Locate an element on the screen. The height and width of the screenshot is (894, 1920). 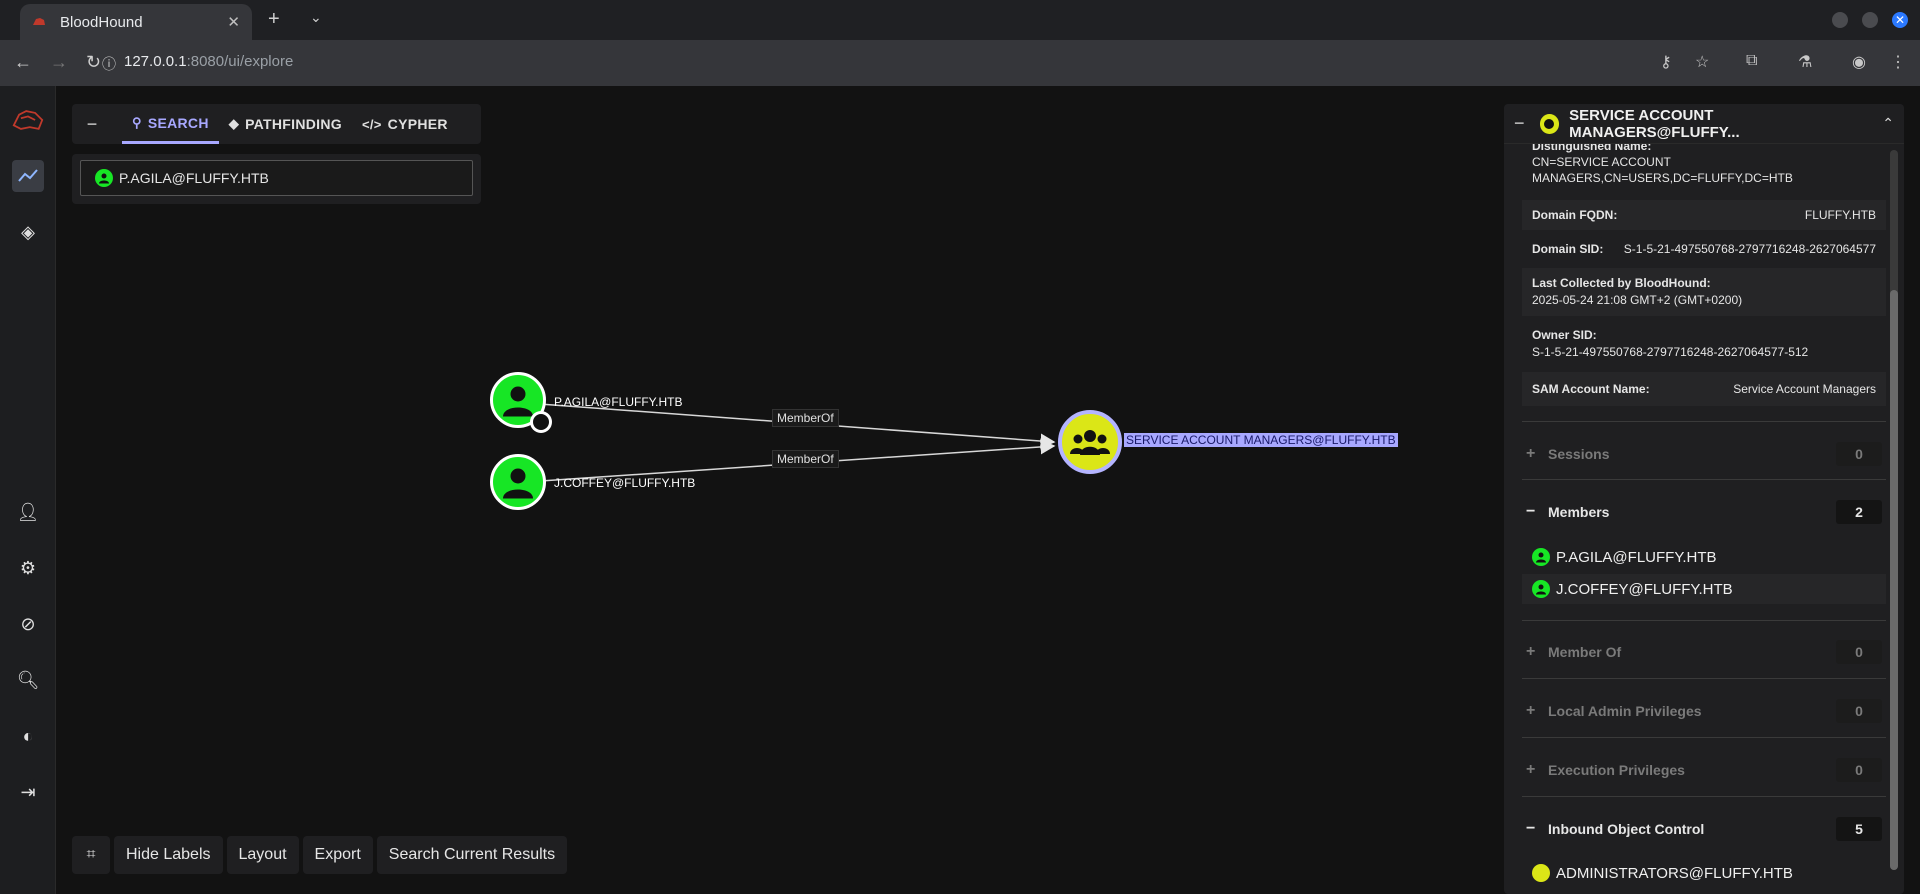
minimize-window-icon is located at coordinates (1840, 20).